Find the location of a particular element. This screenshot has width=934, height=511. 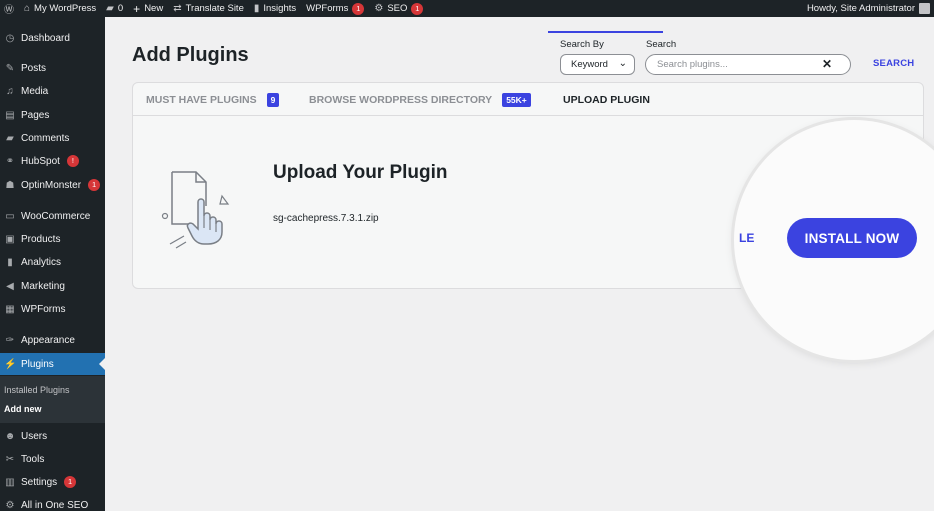

sidebar-item-analytics: ▮ Analytics is located at coordinates (52, 262).